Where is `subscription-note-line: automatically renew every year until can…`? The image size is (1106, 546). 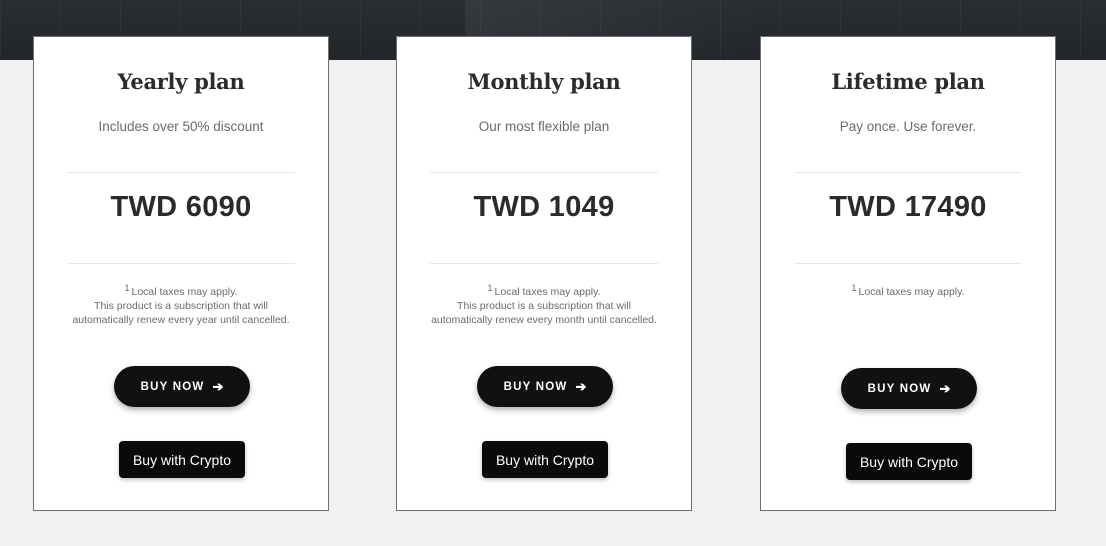
subscription-note-line: automatically renew every year until can… is located at coordinates (181, 320).